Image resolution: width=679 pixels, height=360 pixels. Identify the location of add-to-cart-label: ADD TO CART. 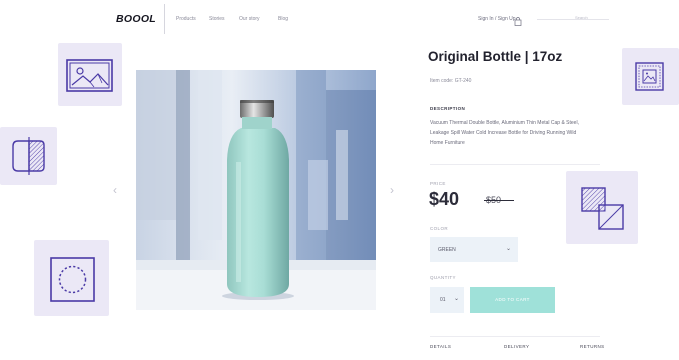
(512, 299).